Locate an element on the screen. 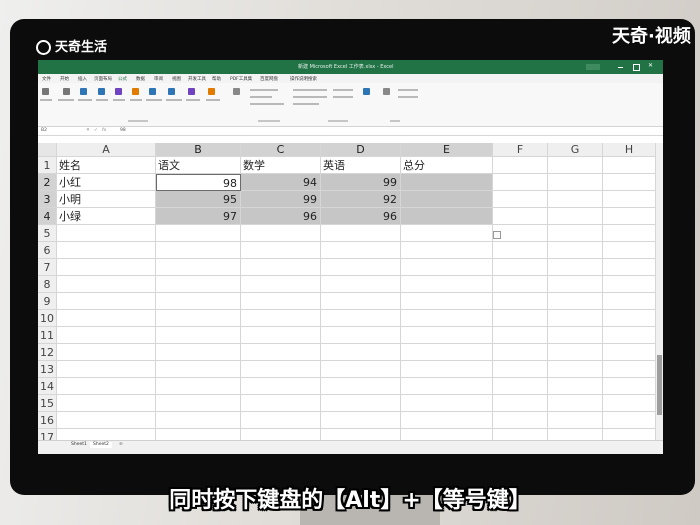 The width and height of the screenshot is (700, 525). cell: 英语 is located at coordinates (361, 165).